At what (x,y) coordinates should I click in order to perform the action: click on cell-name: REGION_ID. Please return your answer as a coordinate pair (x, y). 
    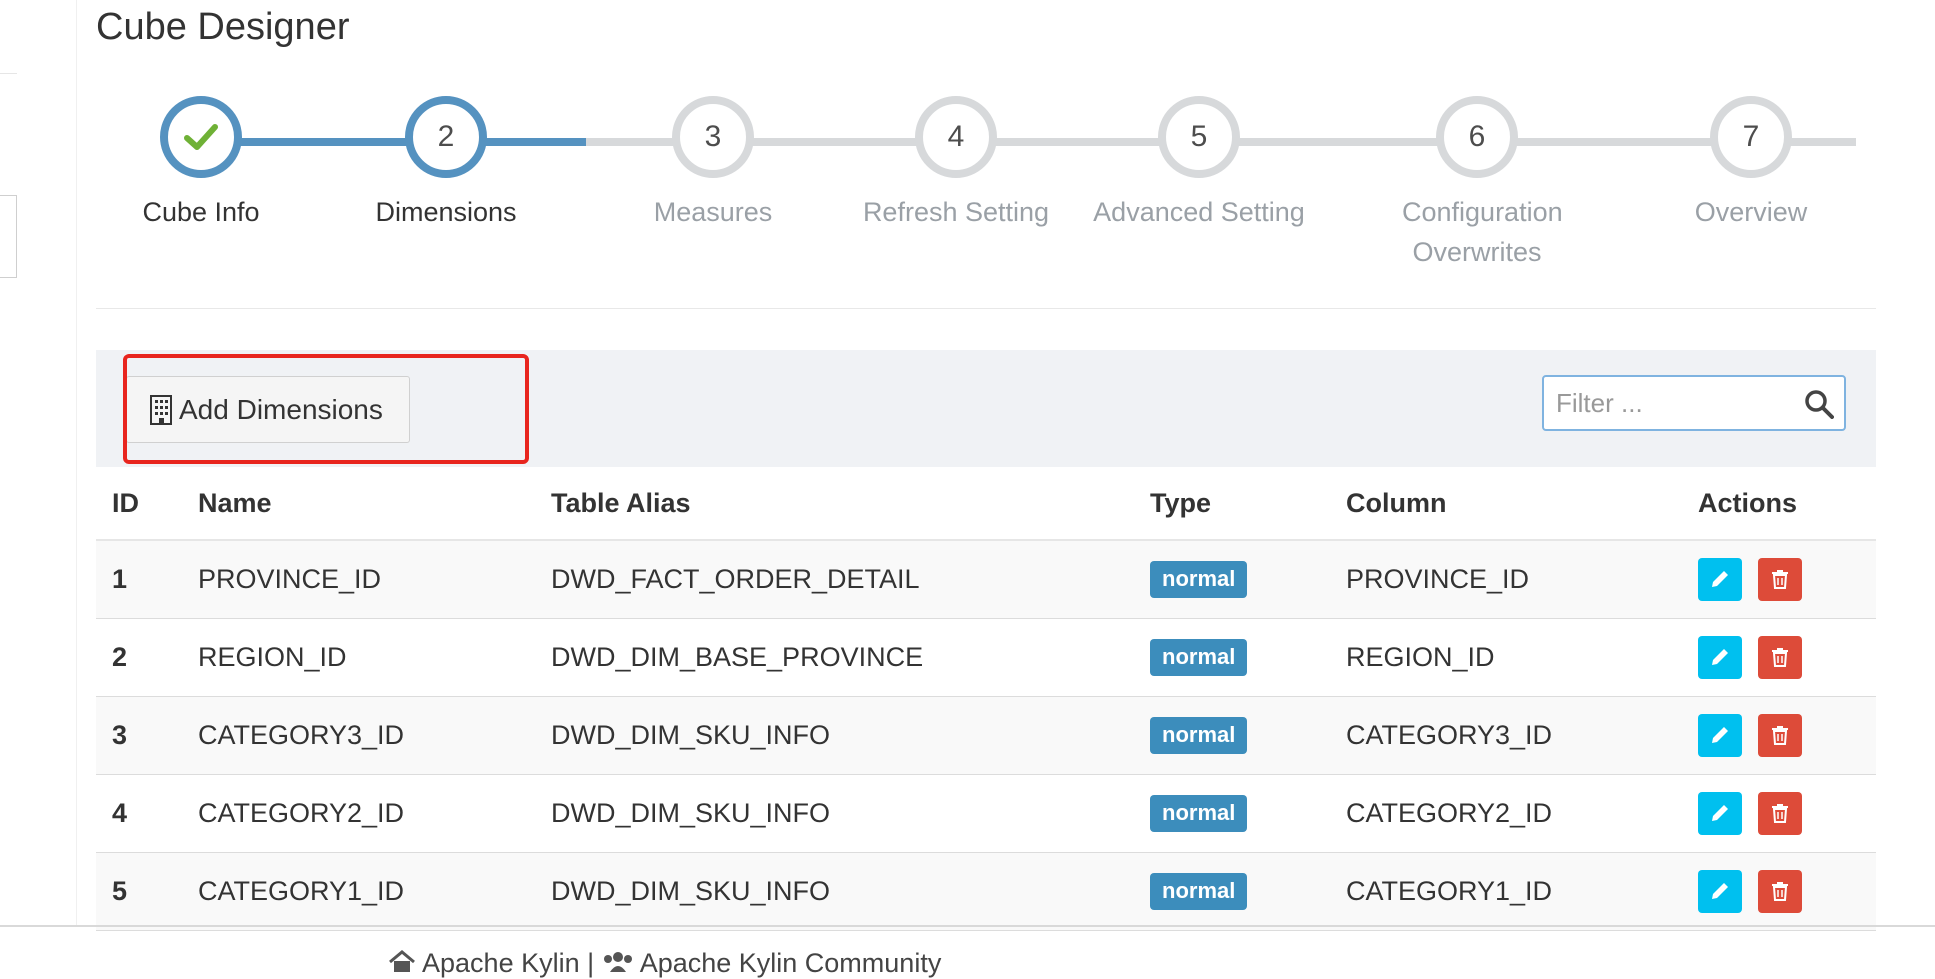
    Looking at the image, I should click on (358, 657).